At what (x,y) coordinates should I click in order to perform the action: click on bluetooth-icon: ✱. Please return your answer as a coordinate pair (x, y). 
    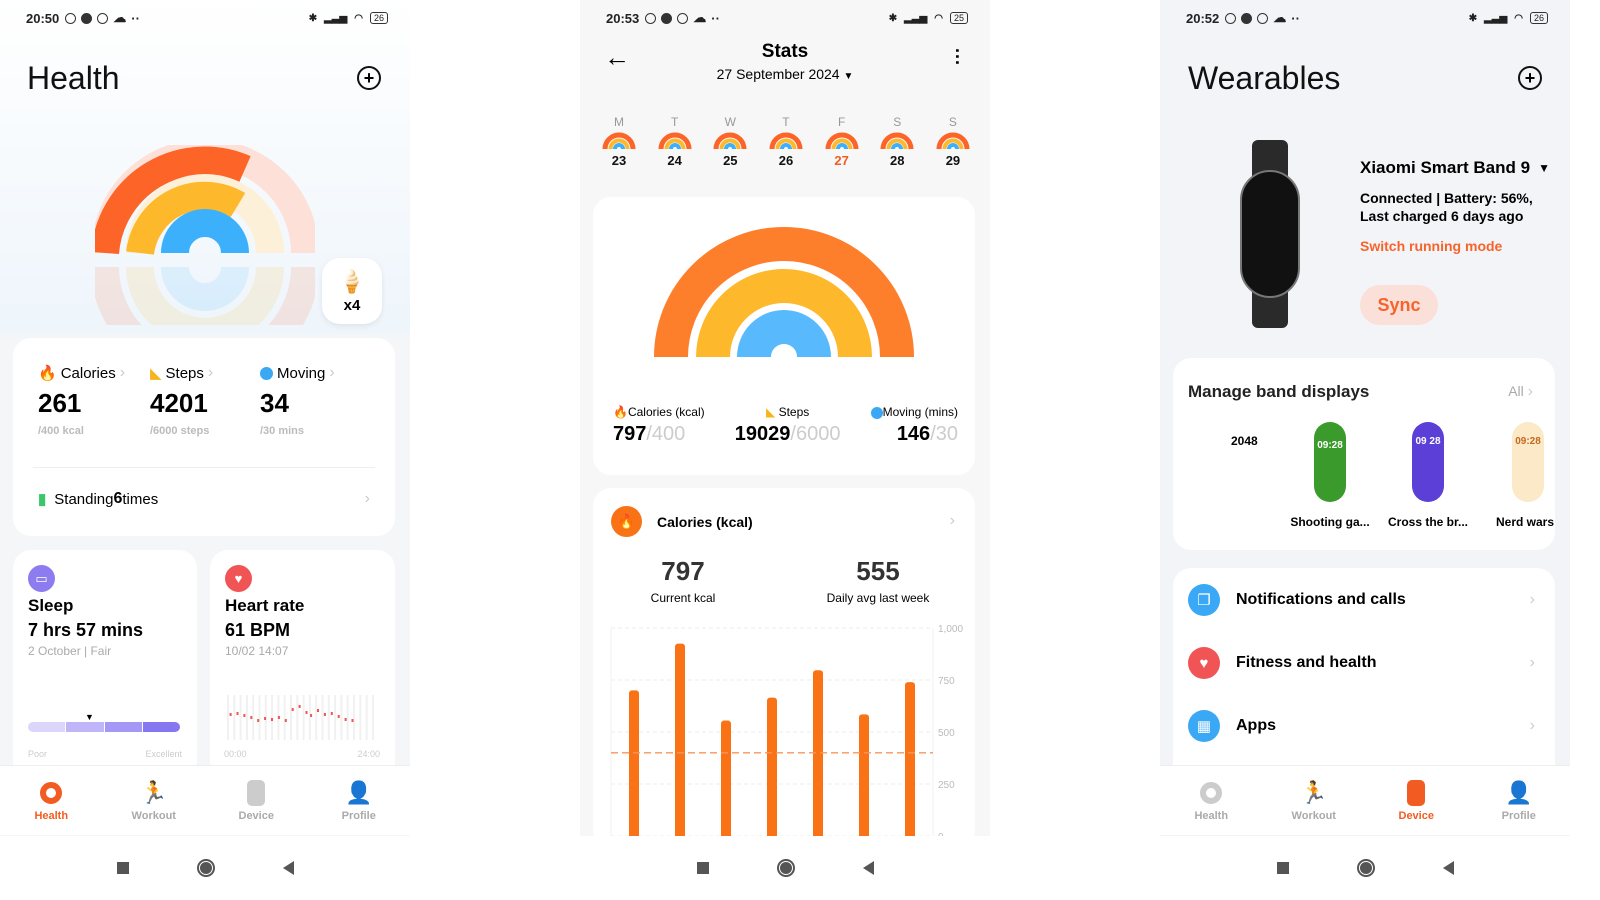
    Looking at the image, I should click on (313, 18).